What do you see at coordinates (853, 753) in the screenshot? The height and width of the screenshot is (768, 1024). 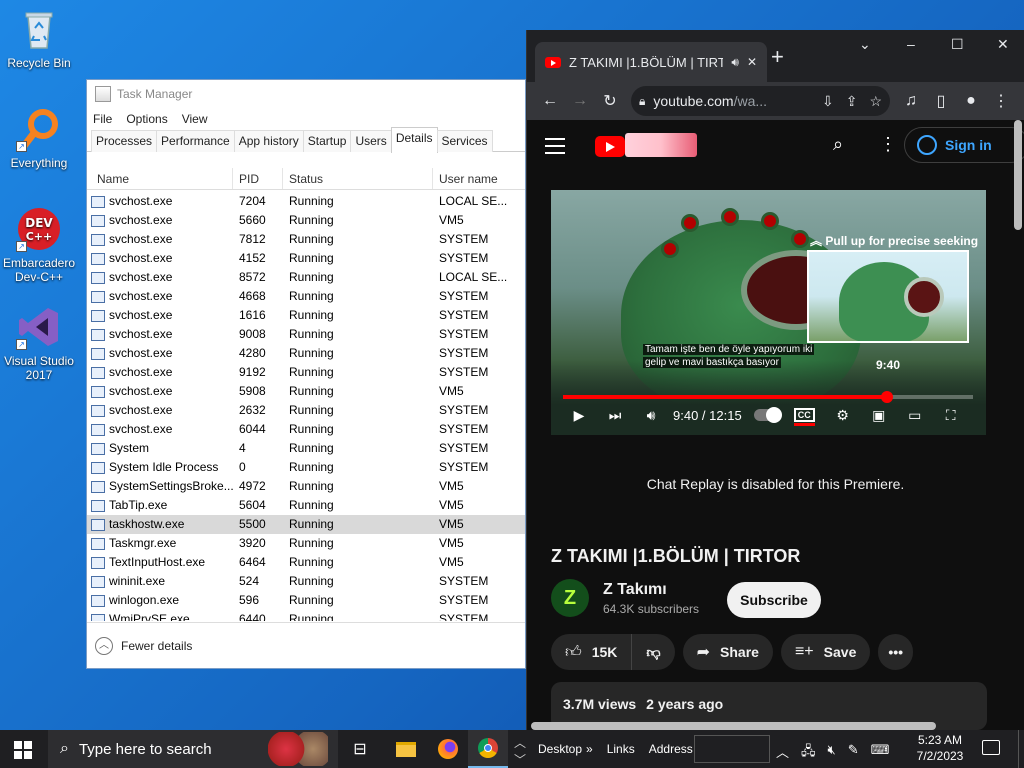 I see `pen-icon: ✎` at bounding box center [853, 753].